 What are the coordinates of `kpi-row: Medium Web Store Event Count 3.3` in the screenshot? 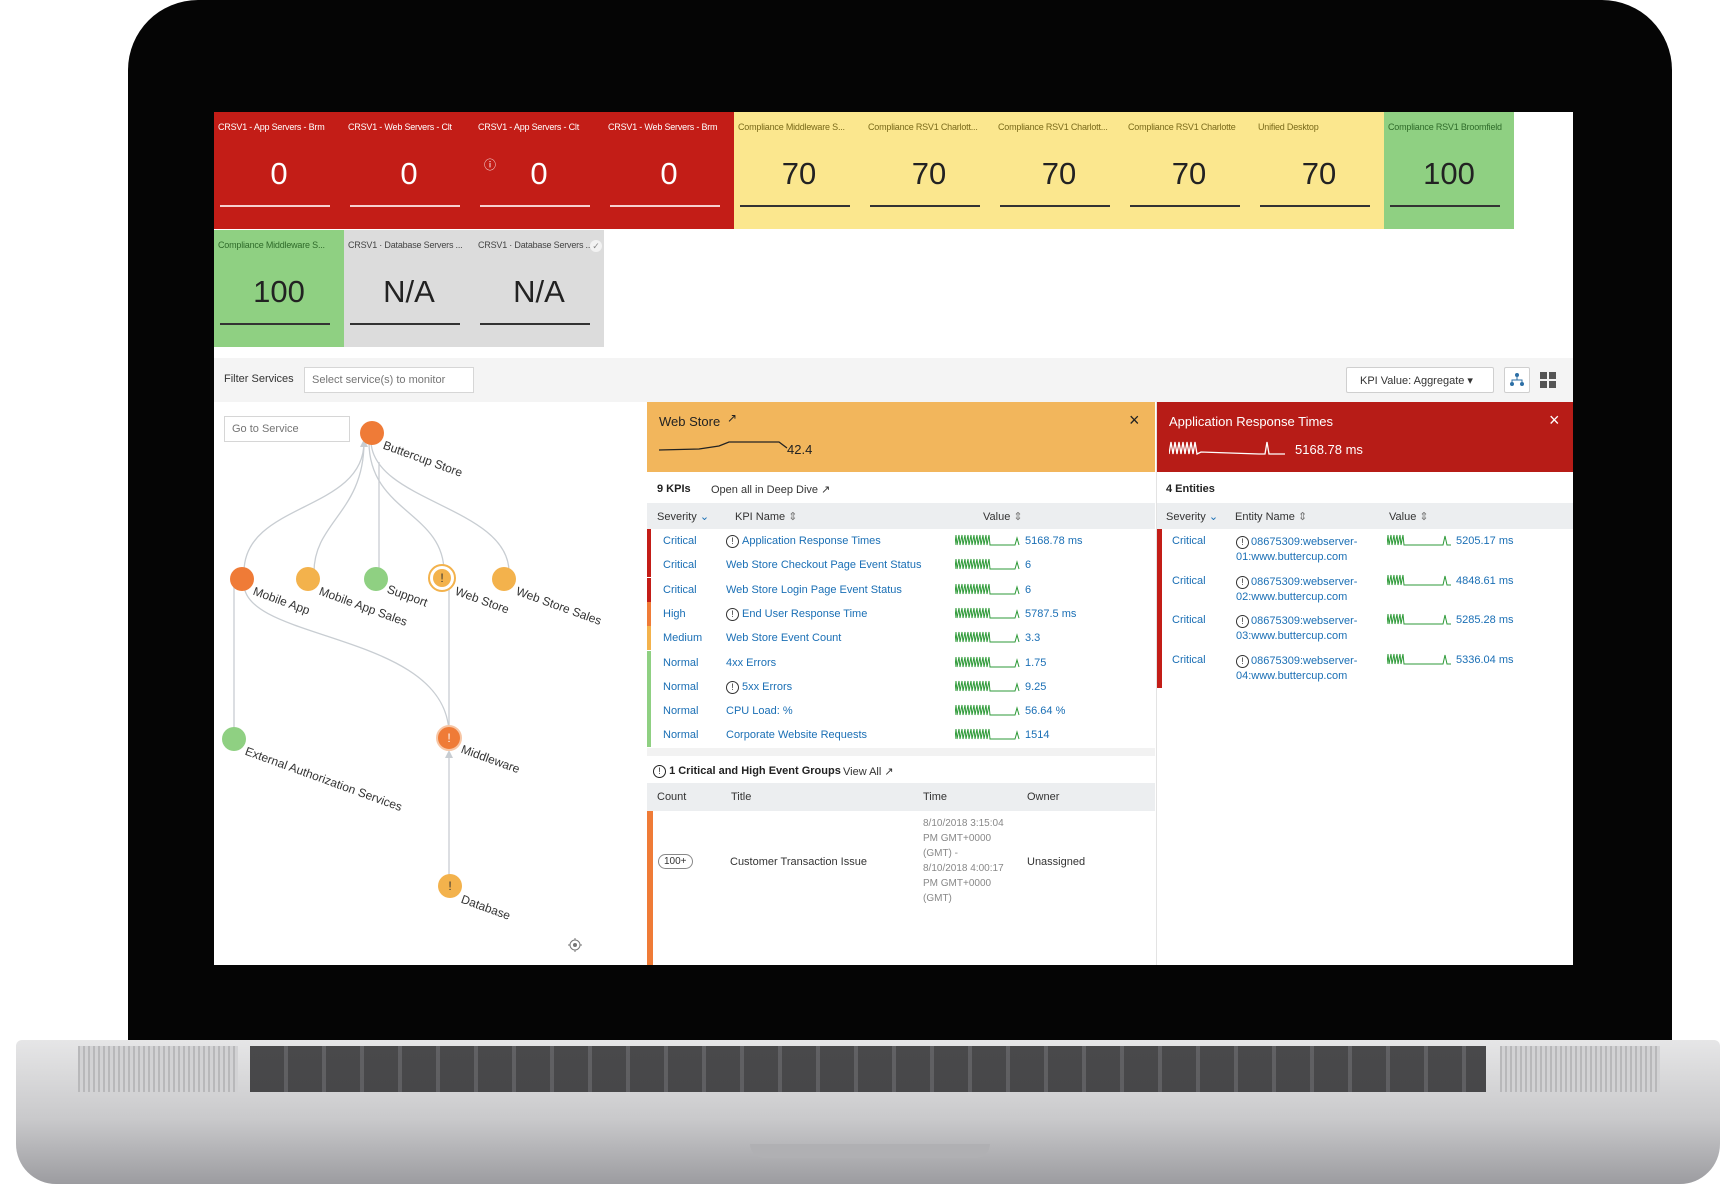 It's located at (901, 638).